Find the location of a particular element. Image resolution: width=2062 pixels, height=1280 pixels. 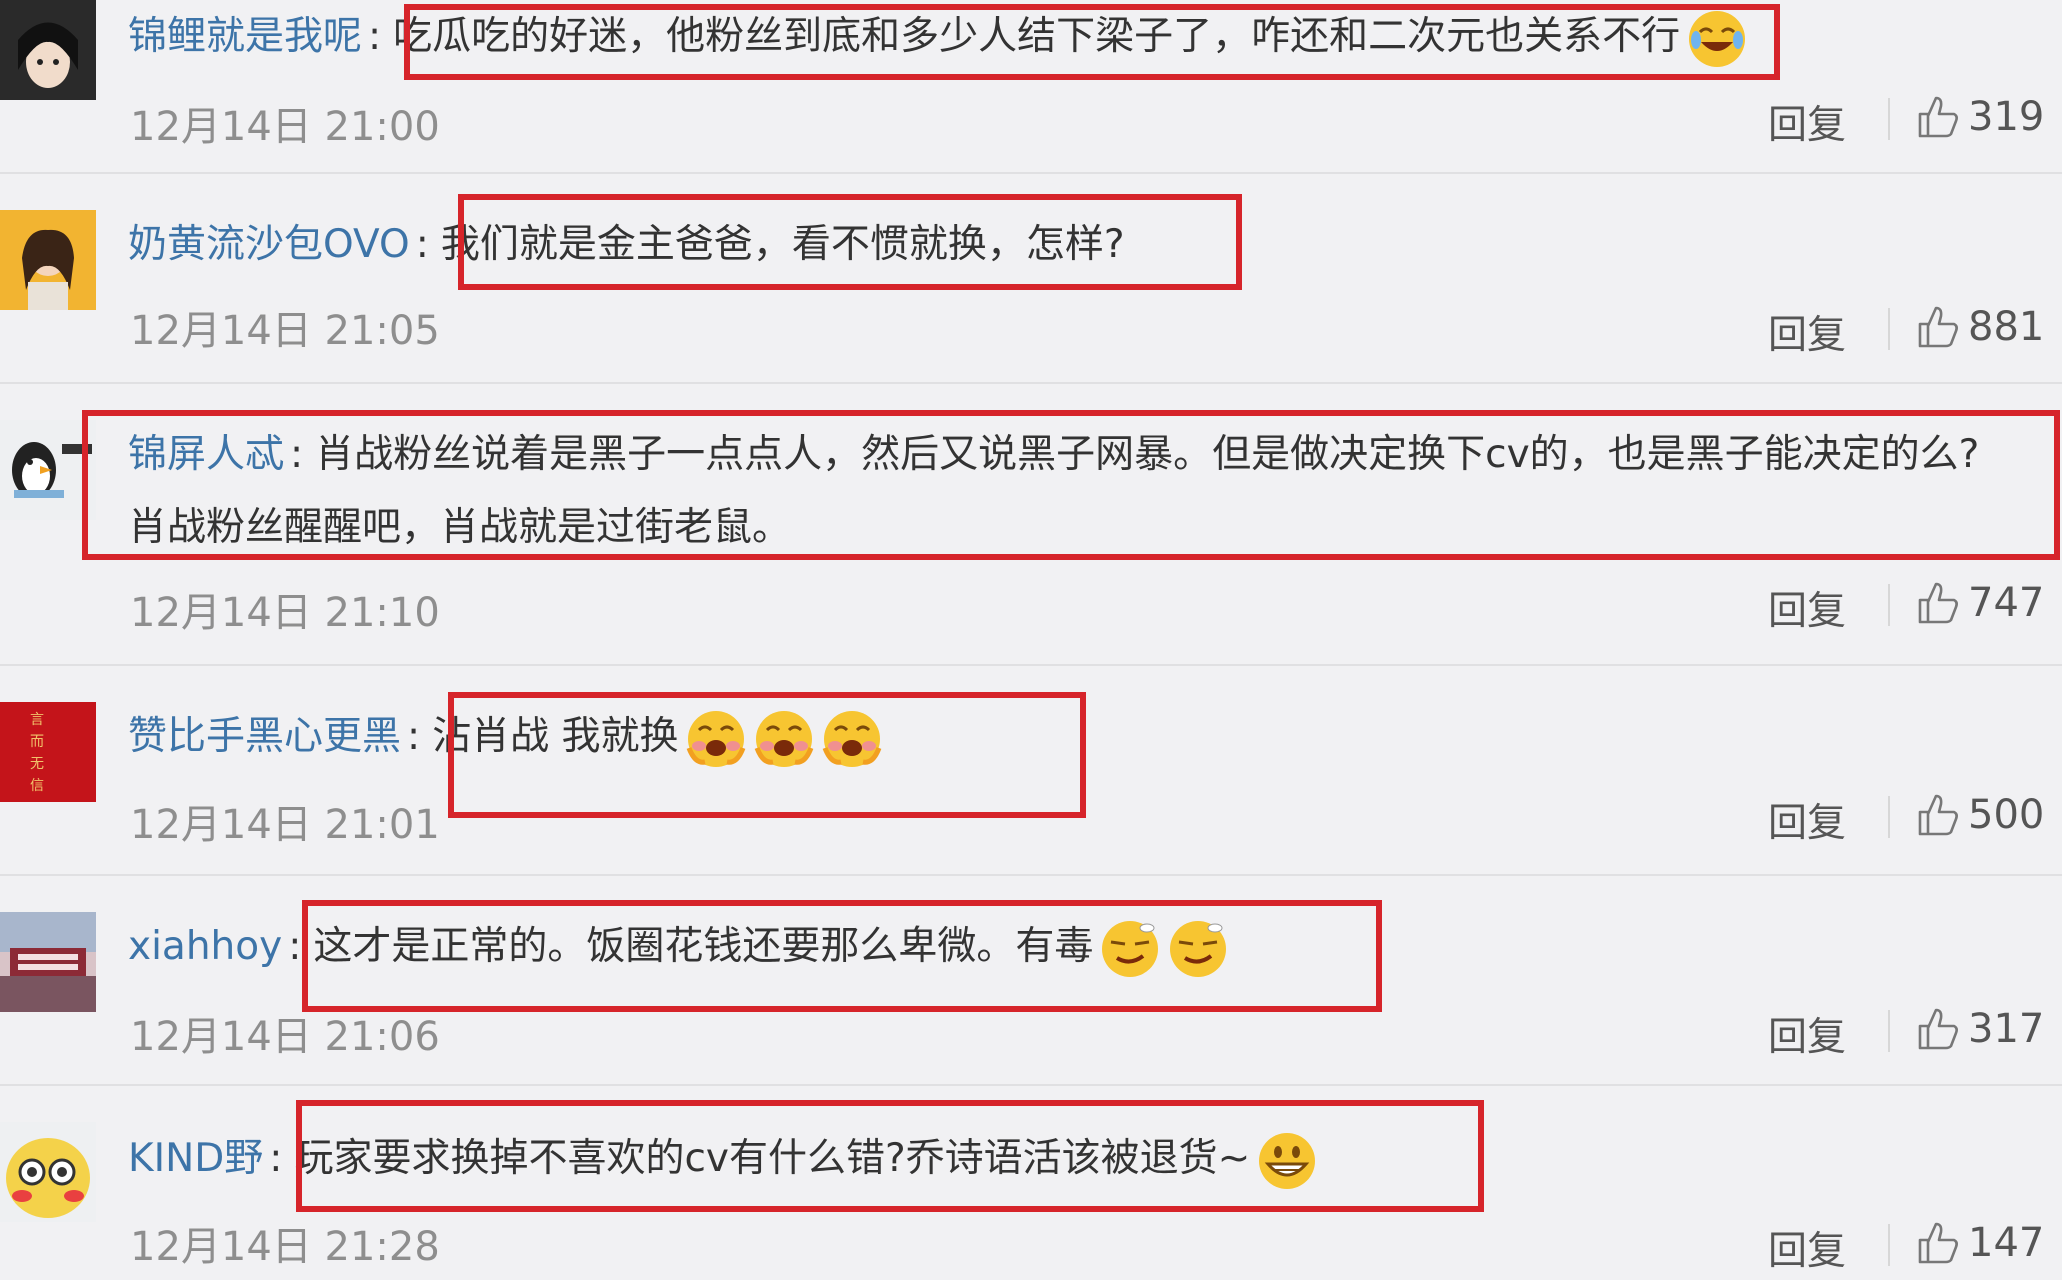

username-link: xiahhoy is located at coordinates (205, 946).